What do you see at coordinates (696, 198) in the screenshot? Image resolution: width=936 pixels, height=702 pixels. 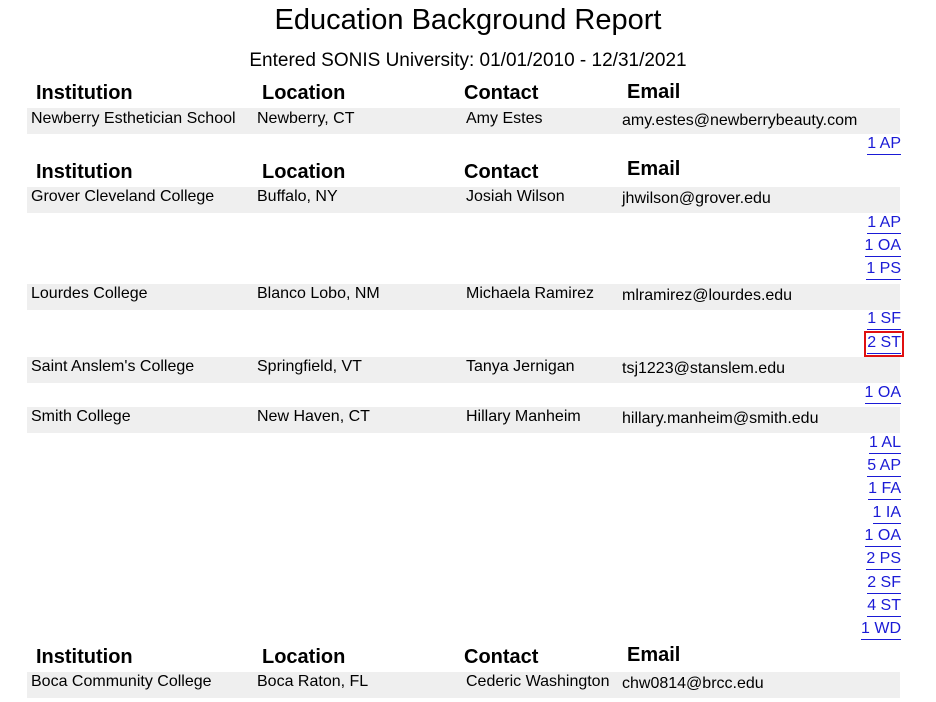 I see `email-cell: jhwilson@grover.edu` at bounding box center [696, 198].